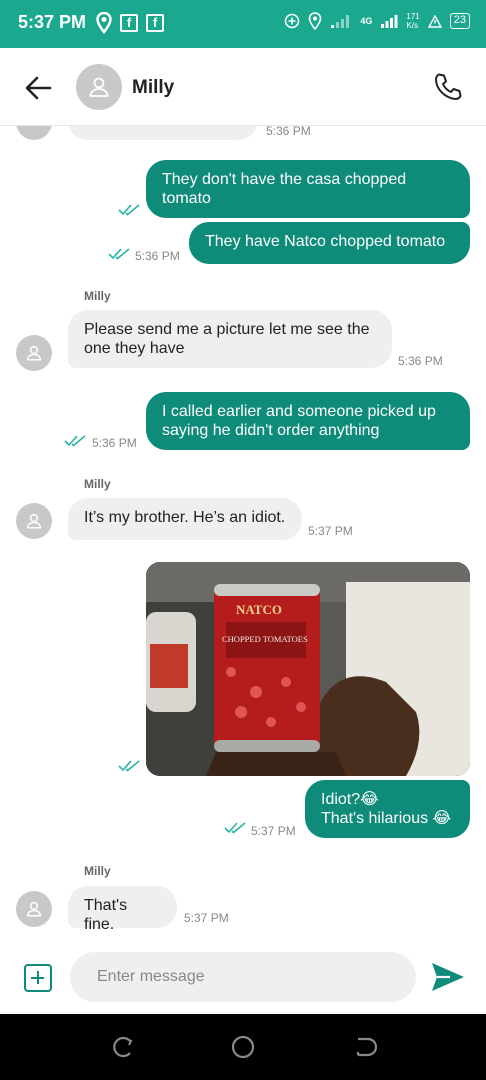  I want to click on home-icon, so click(243, 1047).